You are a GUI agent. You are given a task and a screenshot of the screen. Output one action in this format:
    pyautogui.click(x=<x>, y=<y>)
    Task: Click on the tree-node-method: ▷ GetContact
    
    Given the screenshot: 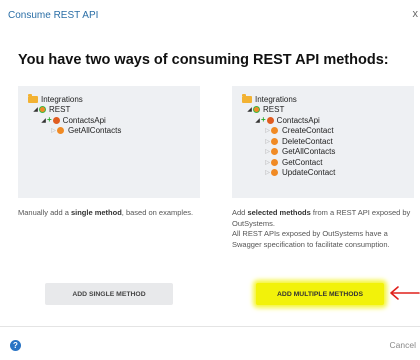 What is the action you would take?
    pyautogui.click(x=288, y=162)
    